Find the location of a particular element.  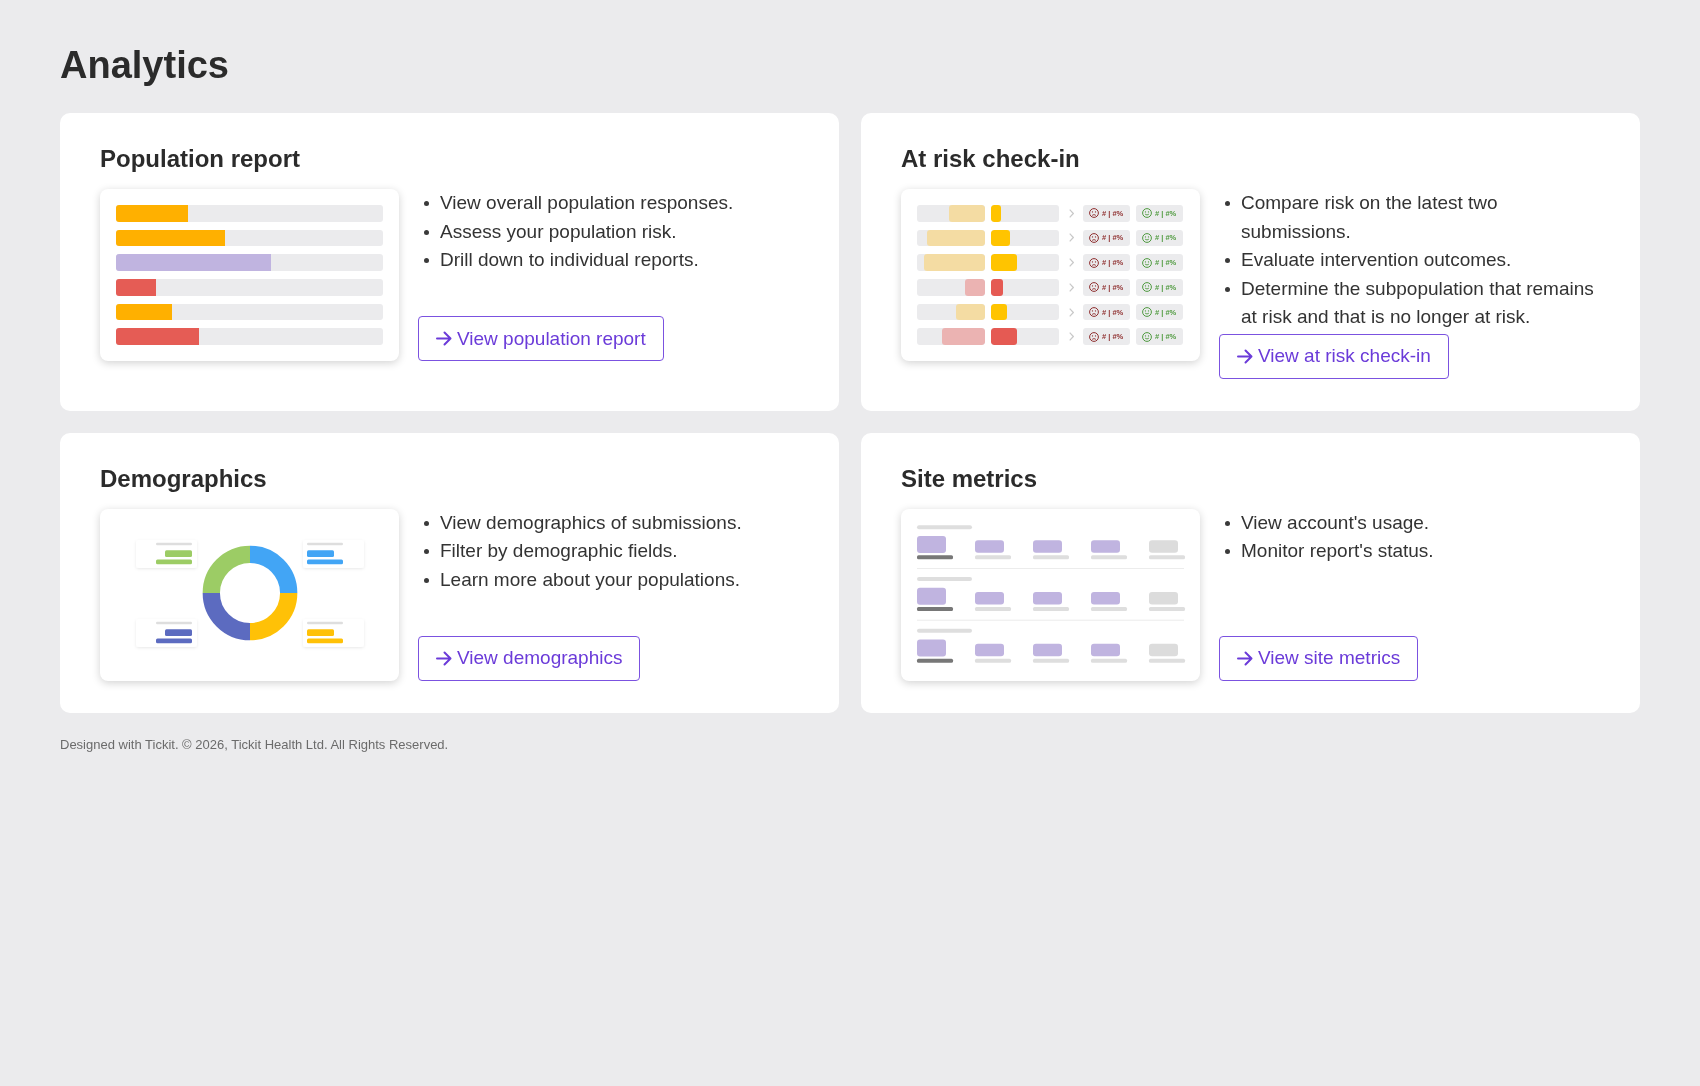

bullet-text: Evaluate intervention outcomes. is located at coordinates (1376, 260).